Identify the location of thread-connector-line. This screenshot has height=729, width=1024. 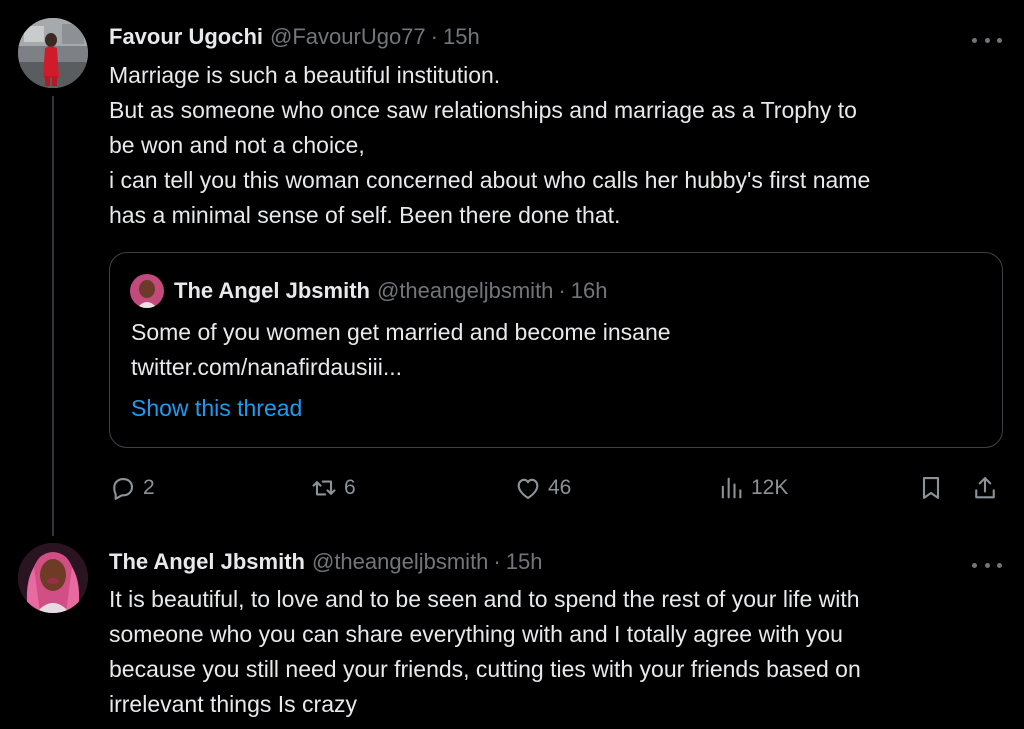
(53, 316).